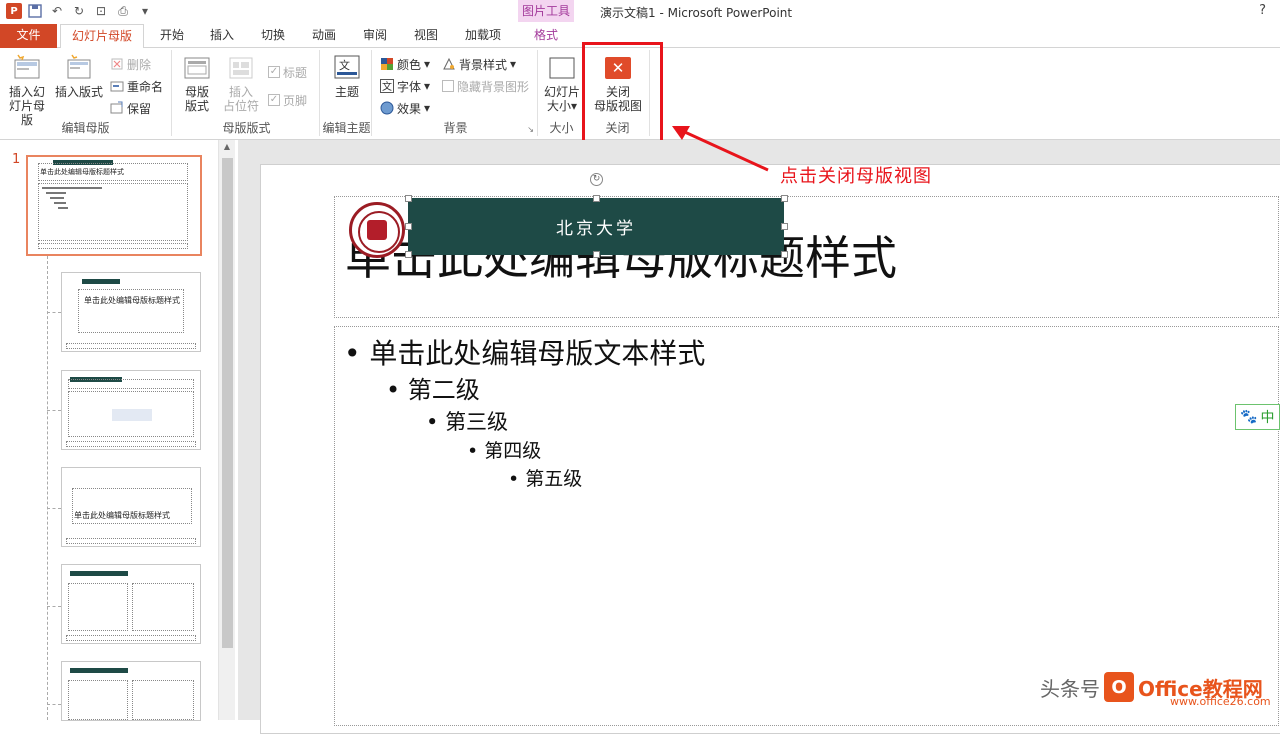  Describe the element at coordinates (35, 11) in the screenshot. I see `save-icon` at that location.